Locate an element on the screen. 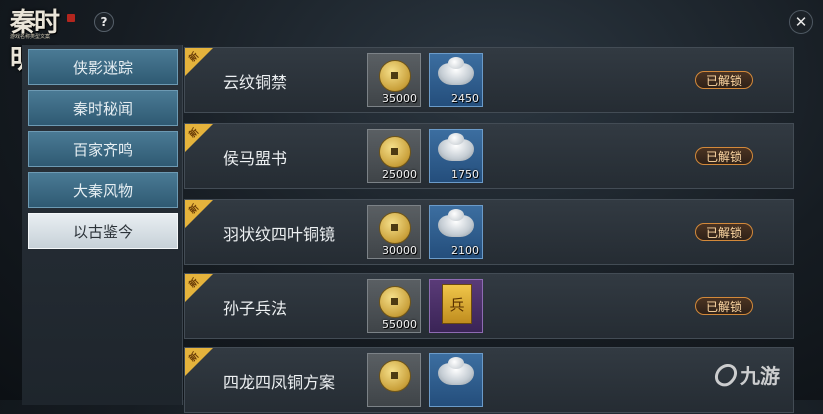  list-item: 新 云纹铜禁 35000 2450 已解锁 is located at coordinates (489, 80).